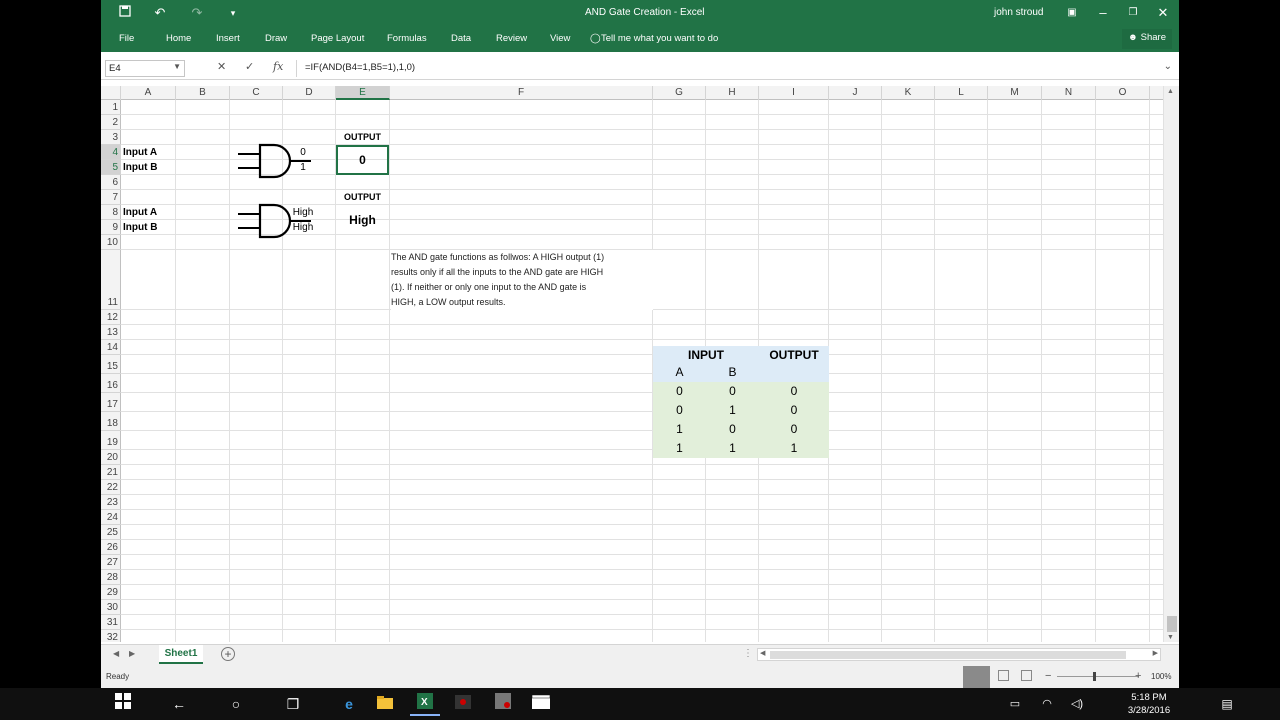  I want to click on tab-data: Data, so click(461, 38).